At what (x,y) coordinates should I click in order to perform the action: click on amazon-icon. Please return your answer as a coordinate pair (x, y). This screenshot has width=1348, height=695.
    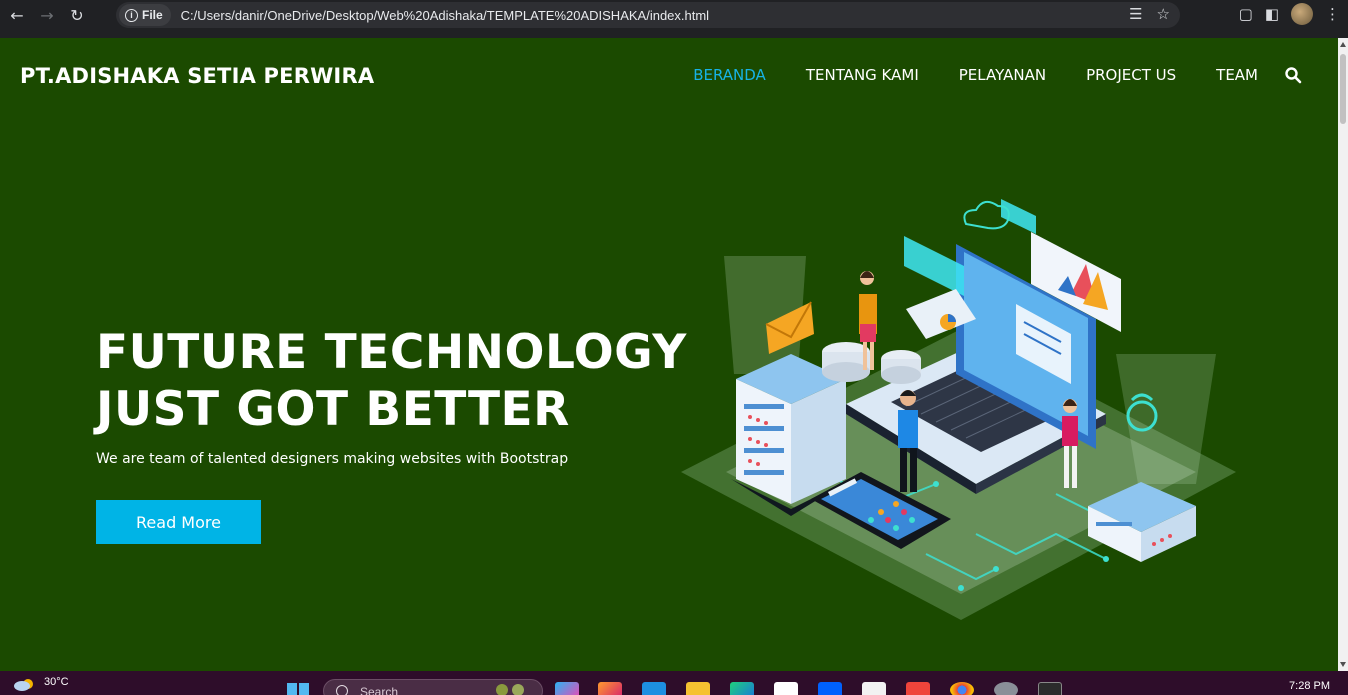
    Looking at the image, I should click on (874, 688).